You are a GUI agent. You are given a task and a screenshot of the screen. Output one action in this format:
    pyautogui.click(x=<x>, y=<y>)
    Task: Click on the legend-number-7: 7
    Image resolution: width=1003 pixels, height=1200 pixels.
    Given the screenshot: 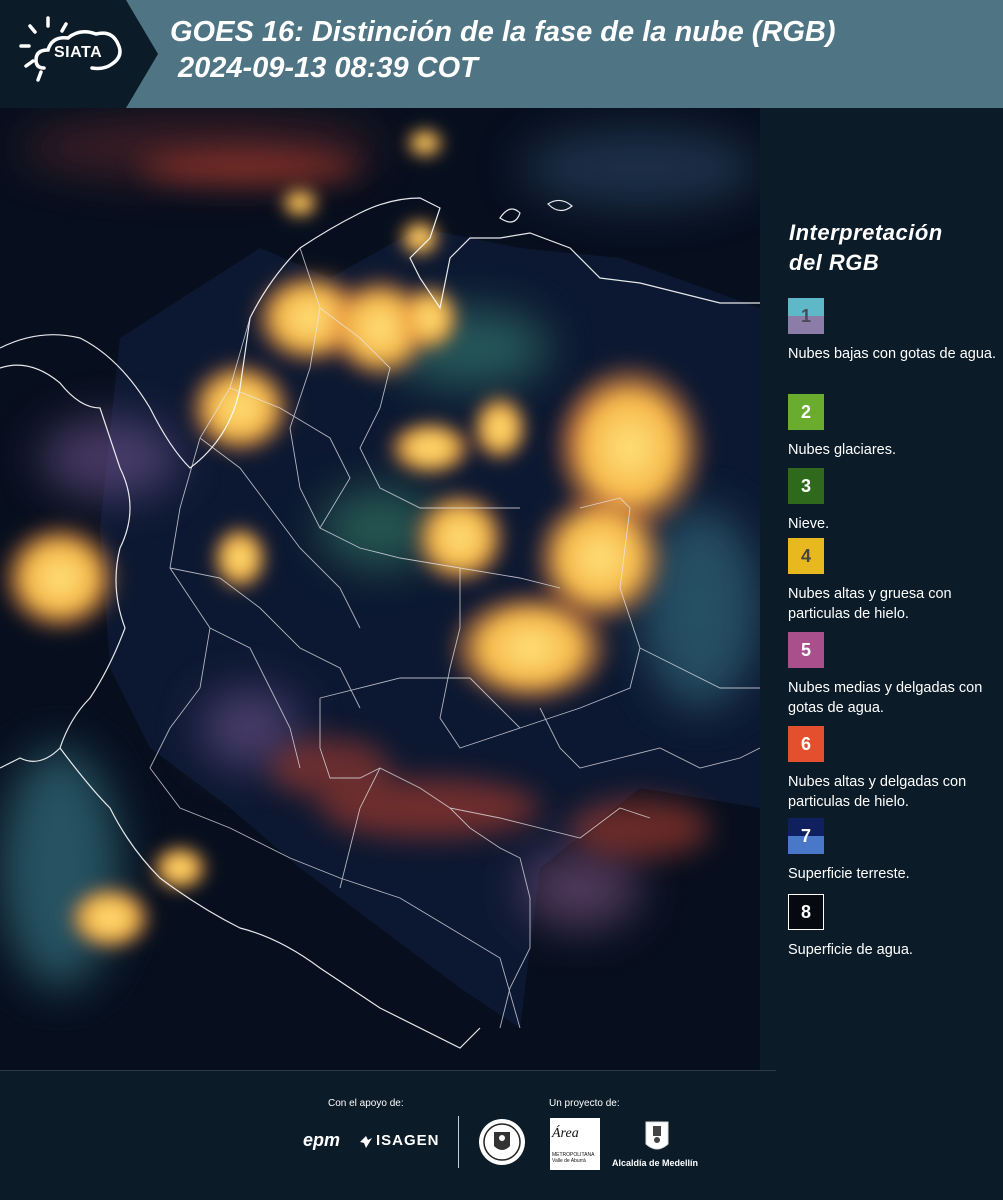 What is the action you would take?
    pyautogui.click(x=805, y=836)
    